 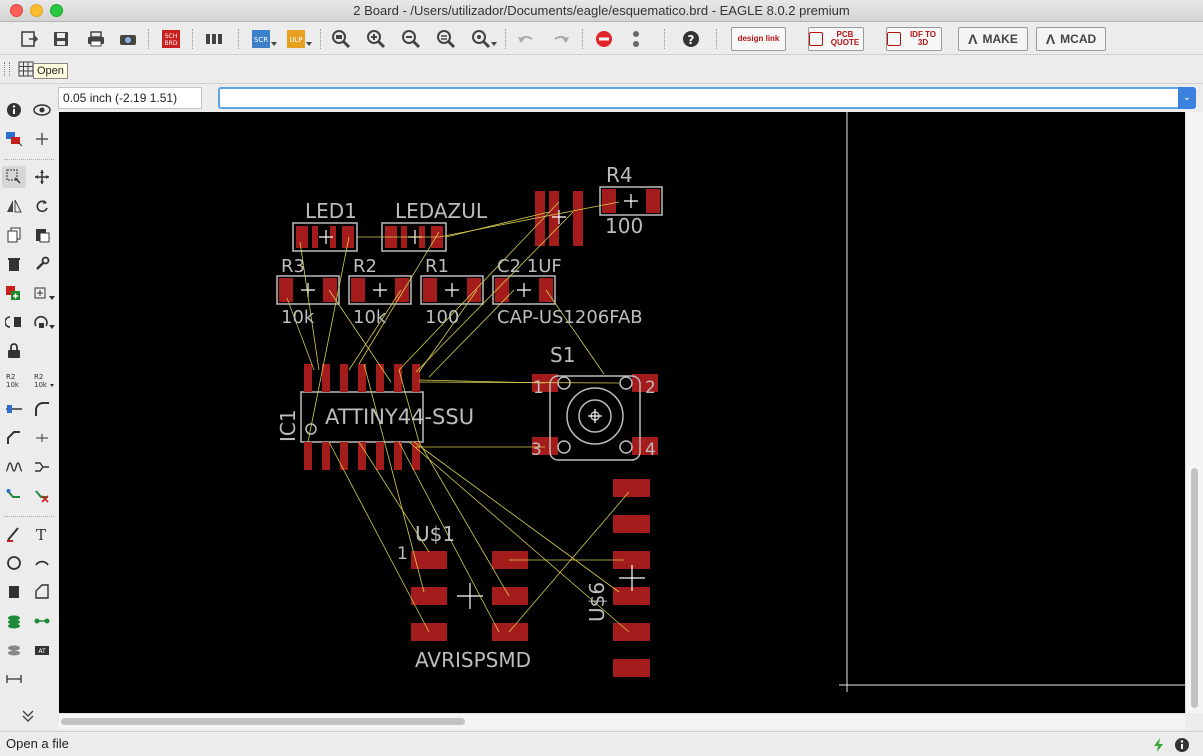 What do you see at coordinates (993, 39) in the screenshot?
I see `make-button: Λ MAKE` at bounding box center [993, 39].